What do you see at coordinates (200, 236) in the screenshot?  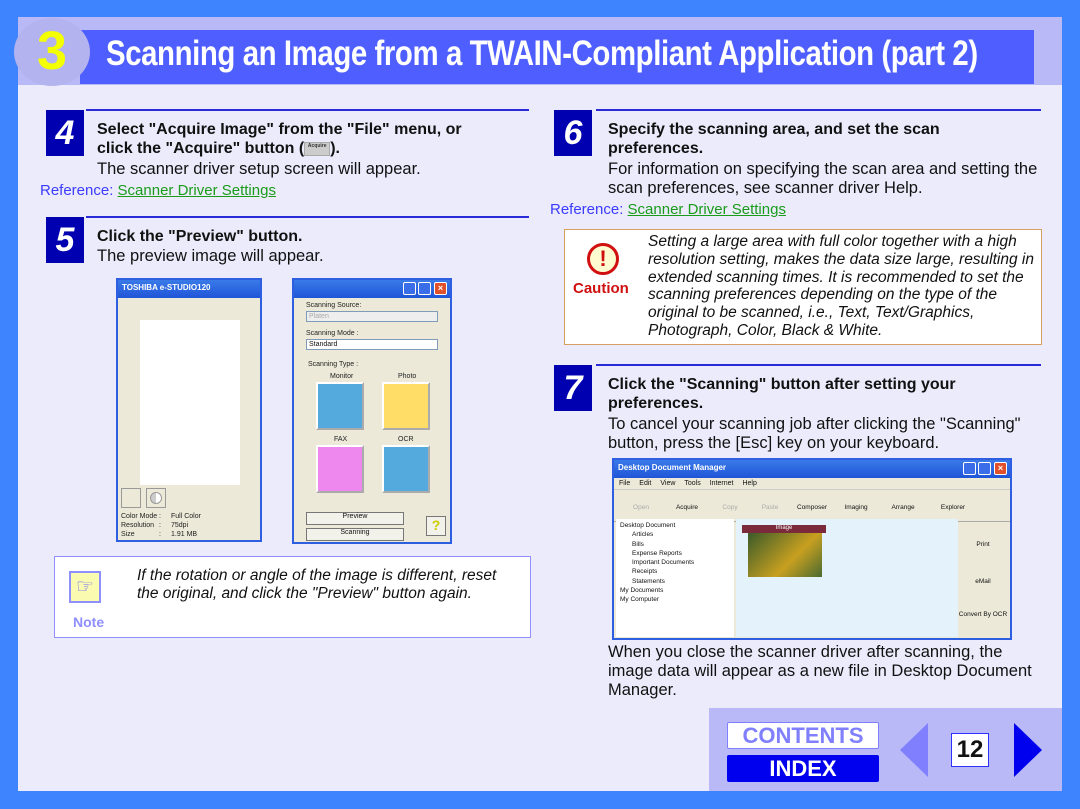 I see `step-heading: Click the "Preview" button.` at bounding box center [200, 236].